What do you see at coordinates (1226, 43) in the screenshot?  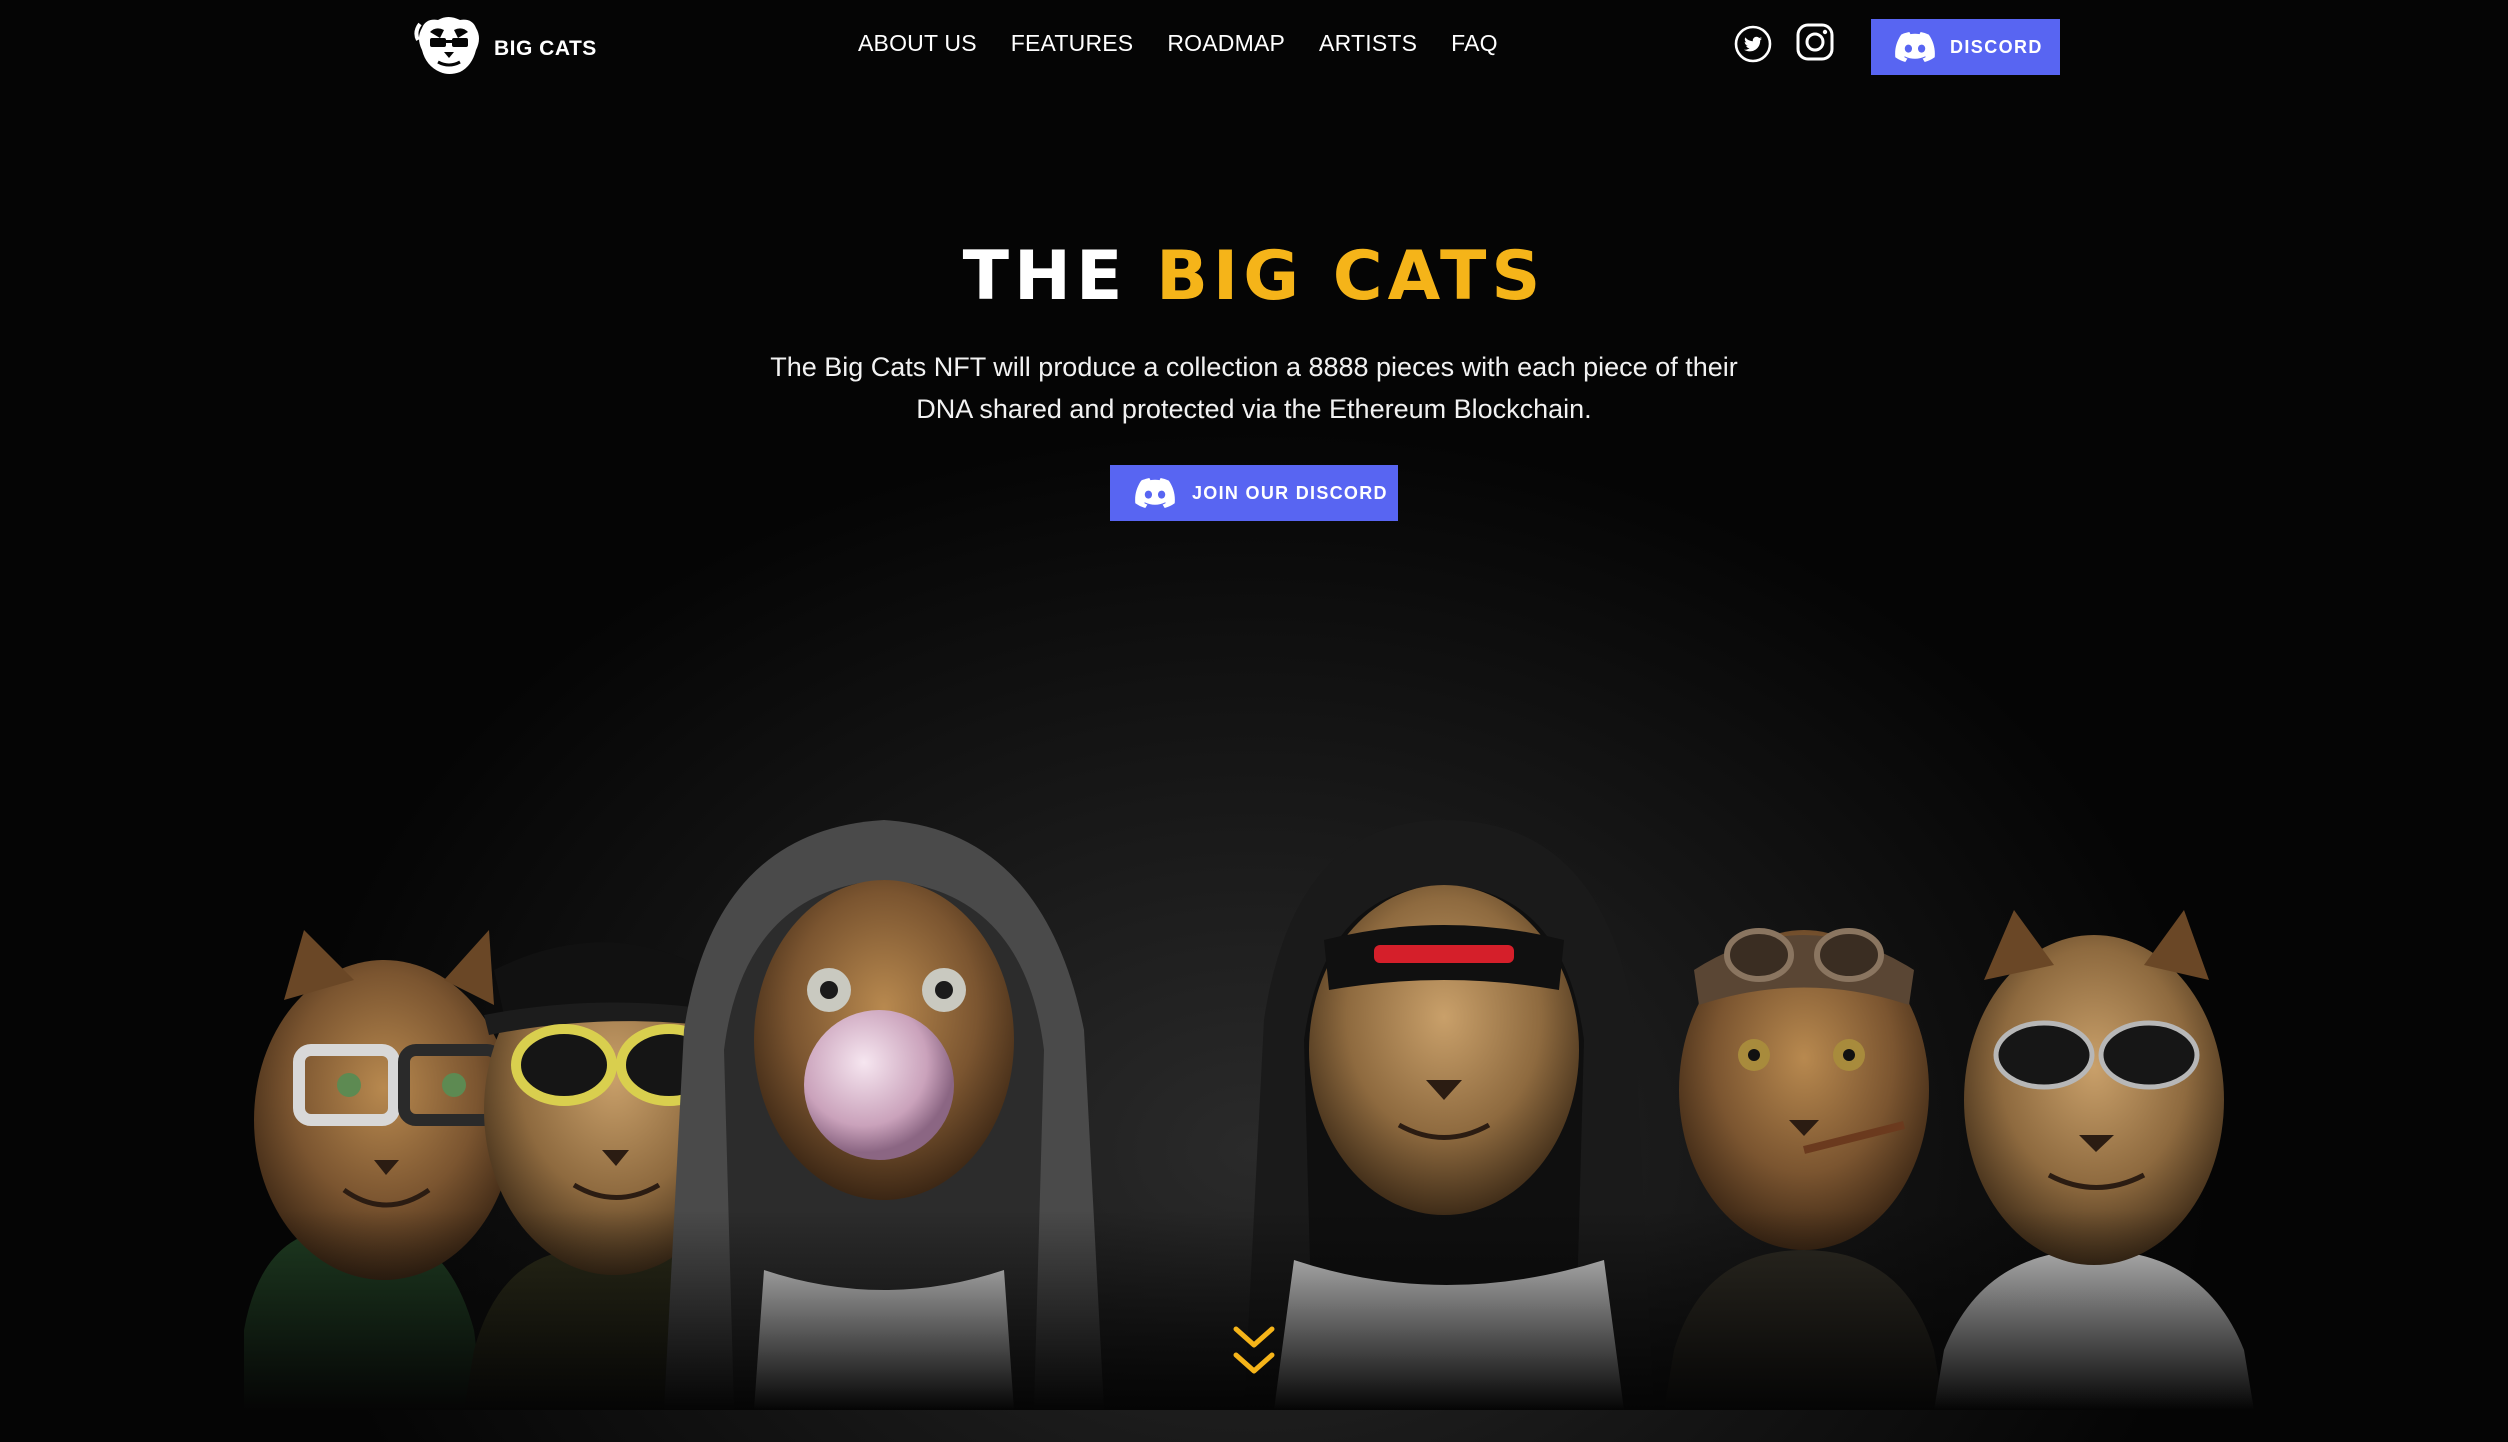 I see `nav-roadmap: ROADMAP` at bounding box center [1226, 43].